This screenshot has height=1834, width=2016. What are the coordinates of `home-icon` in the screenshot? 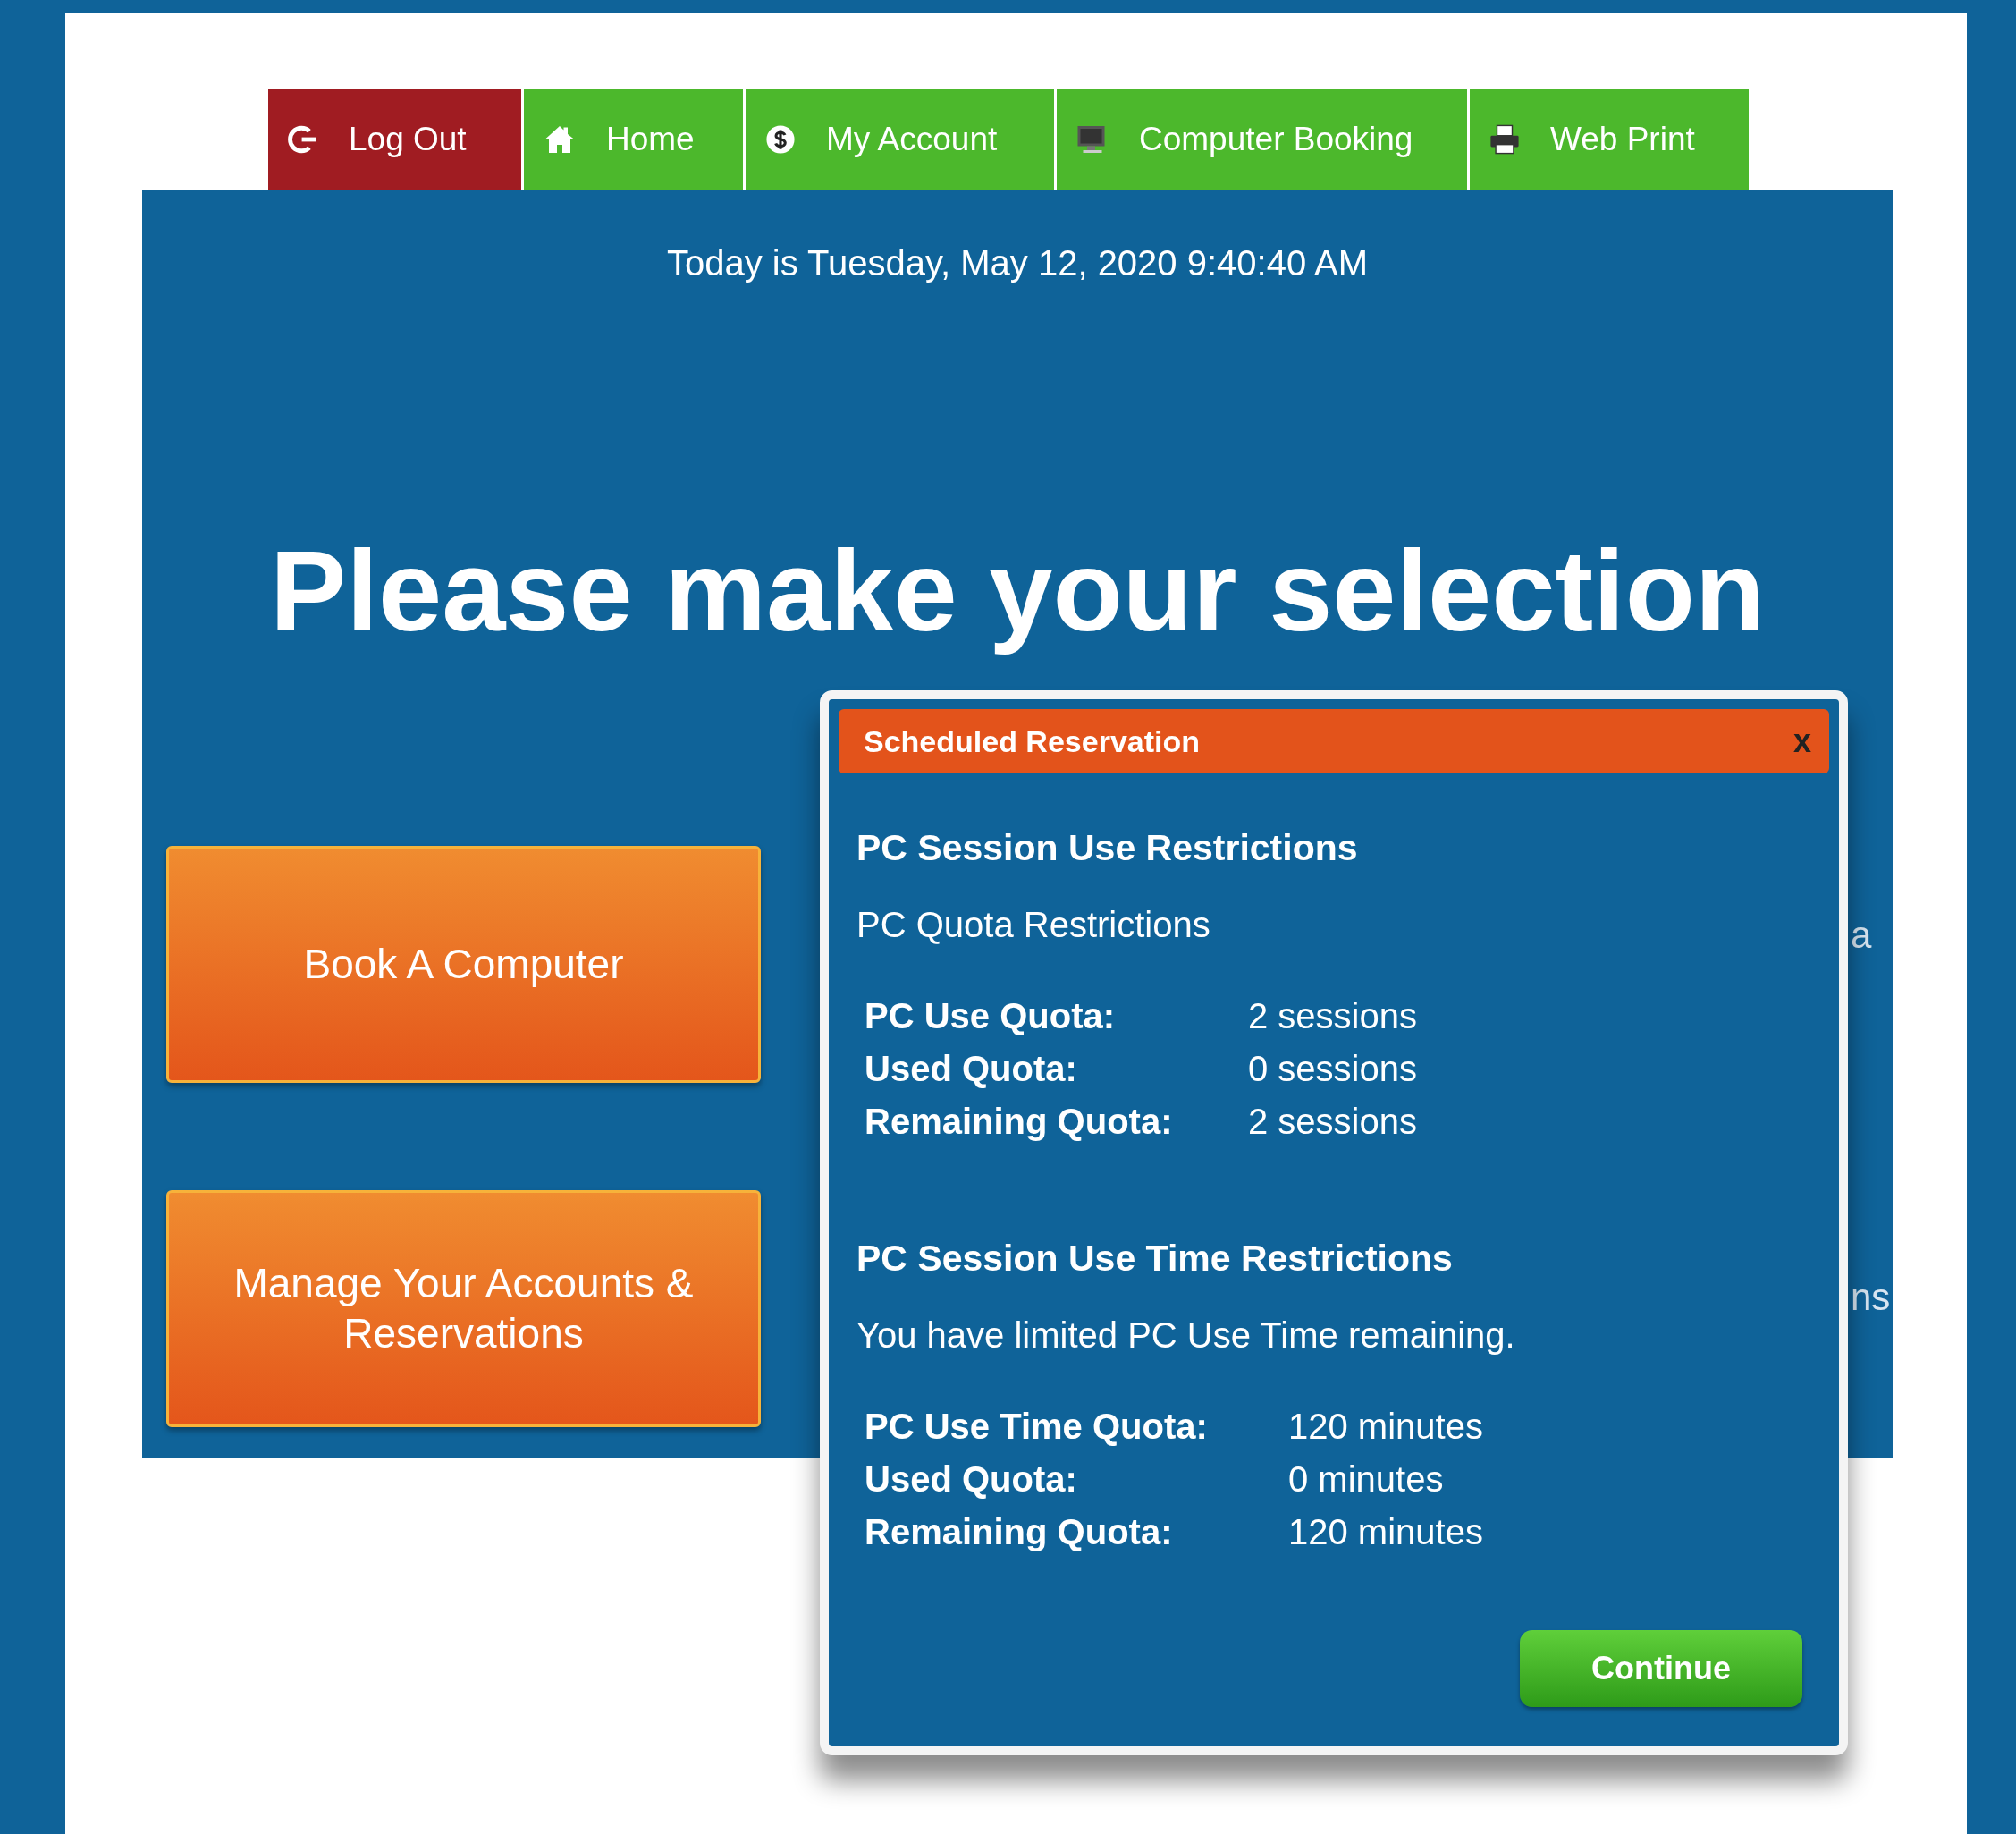 It's located at (560, 139).